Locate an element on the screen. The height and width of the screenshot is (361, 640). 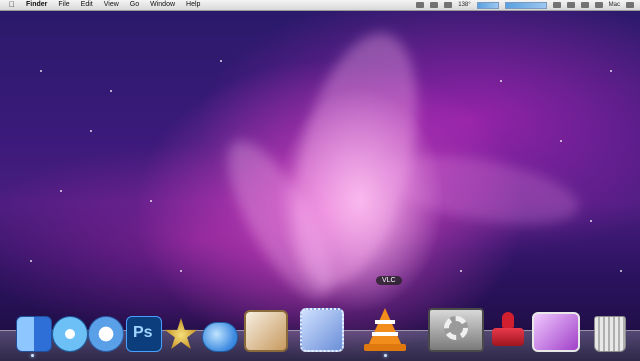
finder-running-indicator is located at coordinates (32, 355).